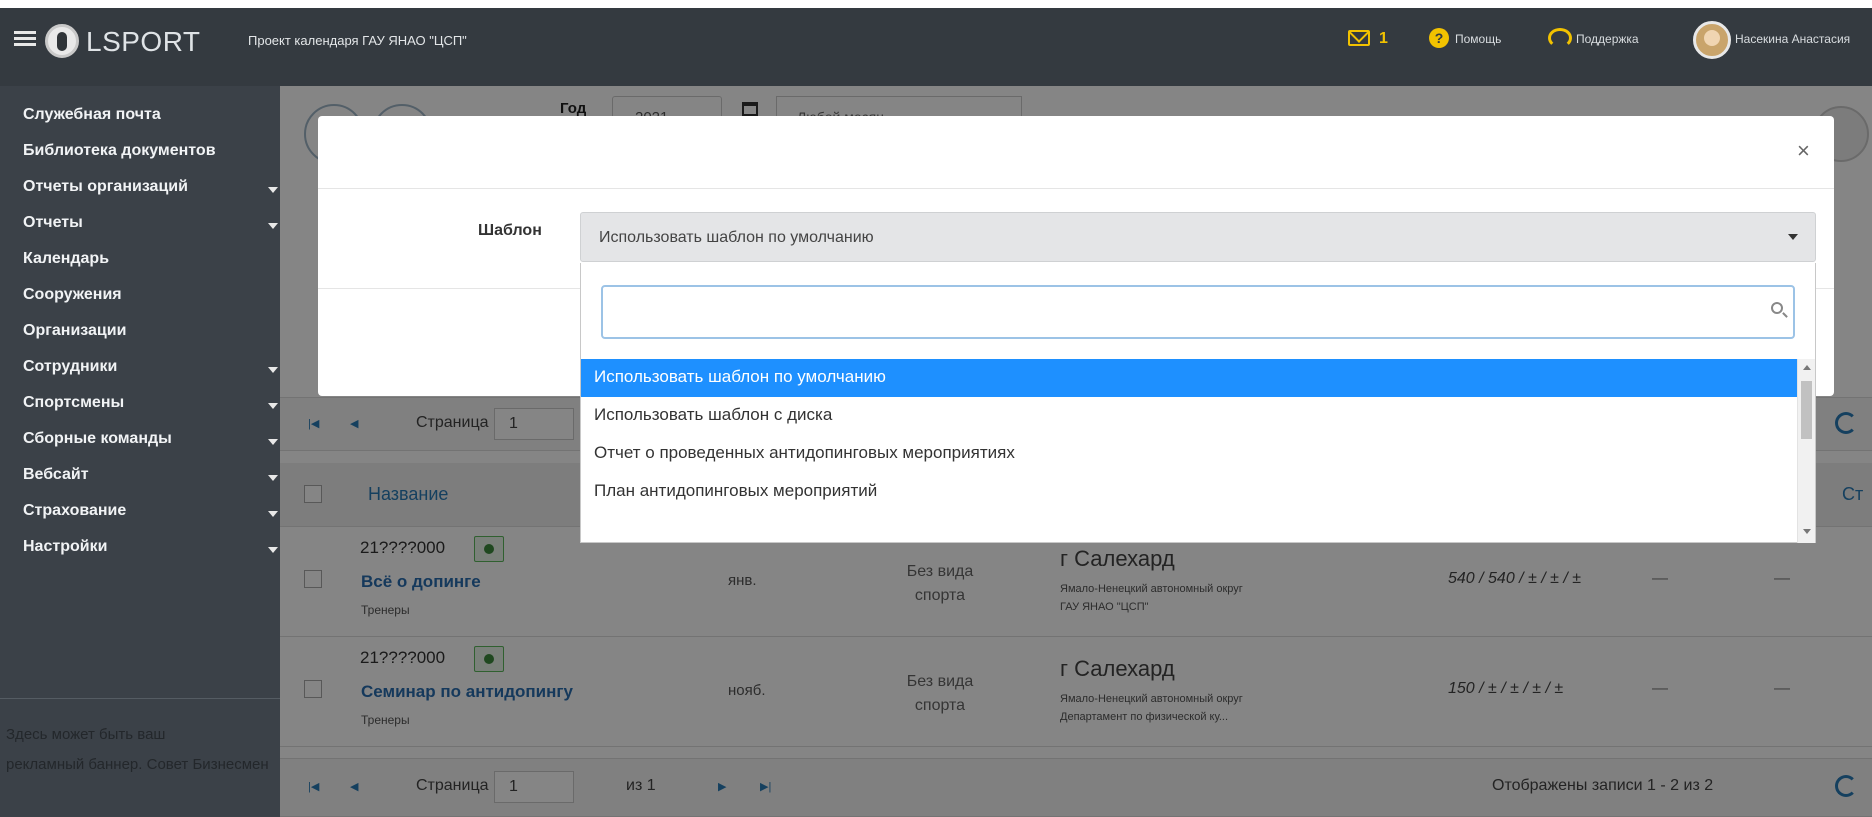 The image size is (1872, 817). What do you see at coordinates (1189, 492) in the screenshot?
I see `dropdown-option: План антидопинговых мероприятий` at bounding box center [1189, 492].